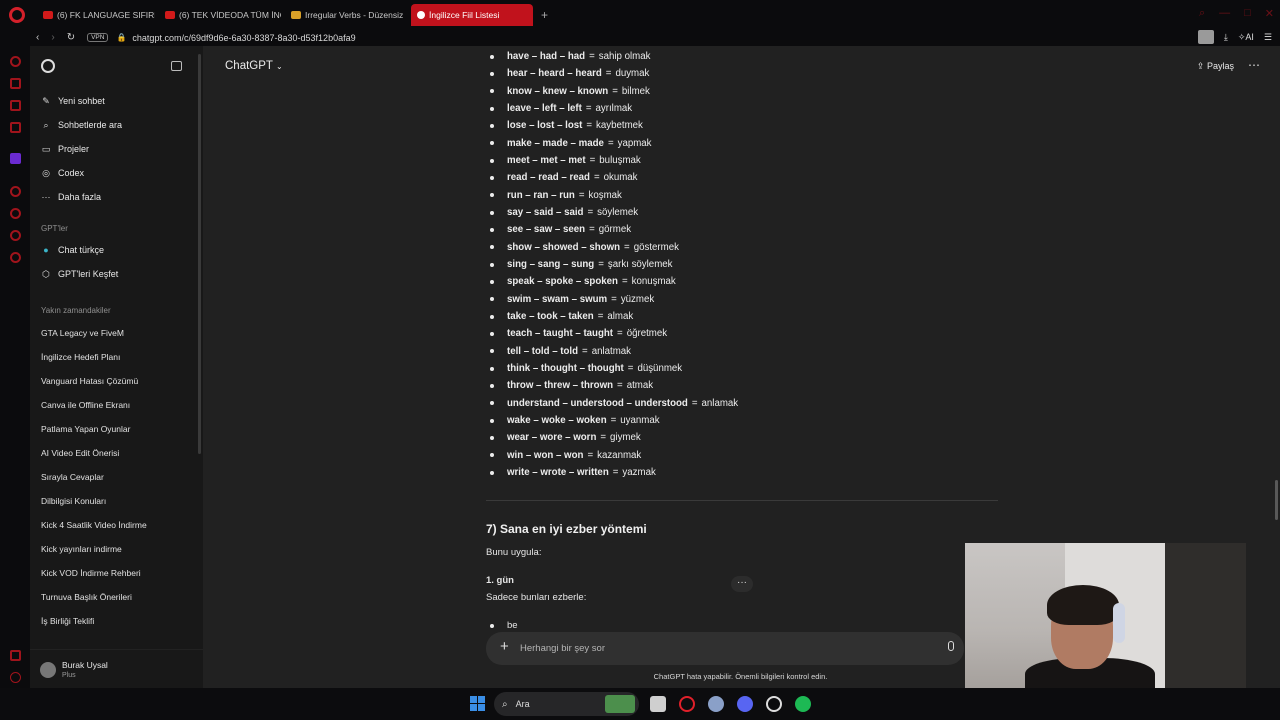 The height and width of the screenshot is (720, 1280). What do you see at coordinates (72, 477) in the screenshot?
I see `chat-history-item: Sırayla Cevaplar` at bounding box center [72, 477].